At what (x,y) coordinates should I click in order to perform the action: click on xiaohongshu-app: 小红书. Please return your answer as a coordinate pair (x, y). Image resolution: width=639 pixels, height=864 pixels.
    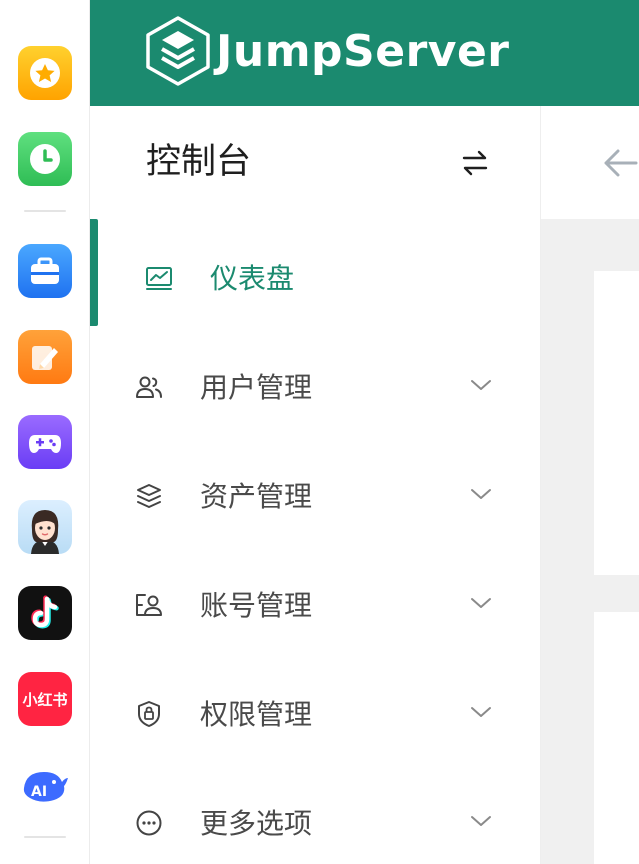
    Looking at the image, I should click on (45, 699).